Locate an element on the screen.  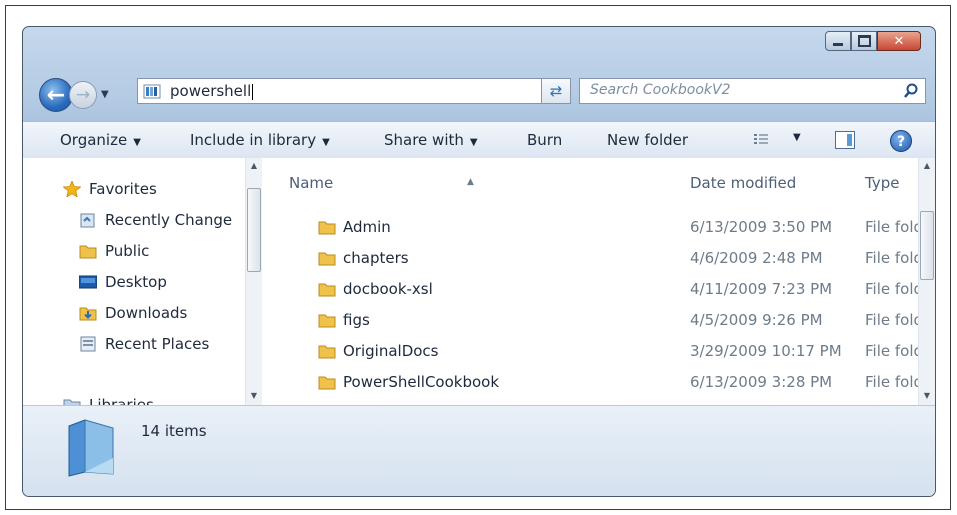
column-header-type: Type is located at coordinates (882, 183).